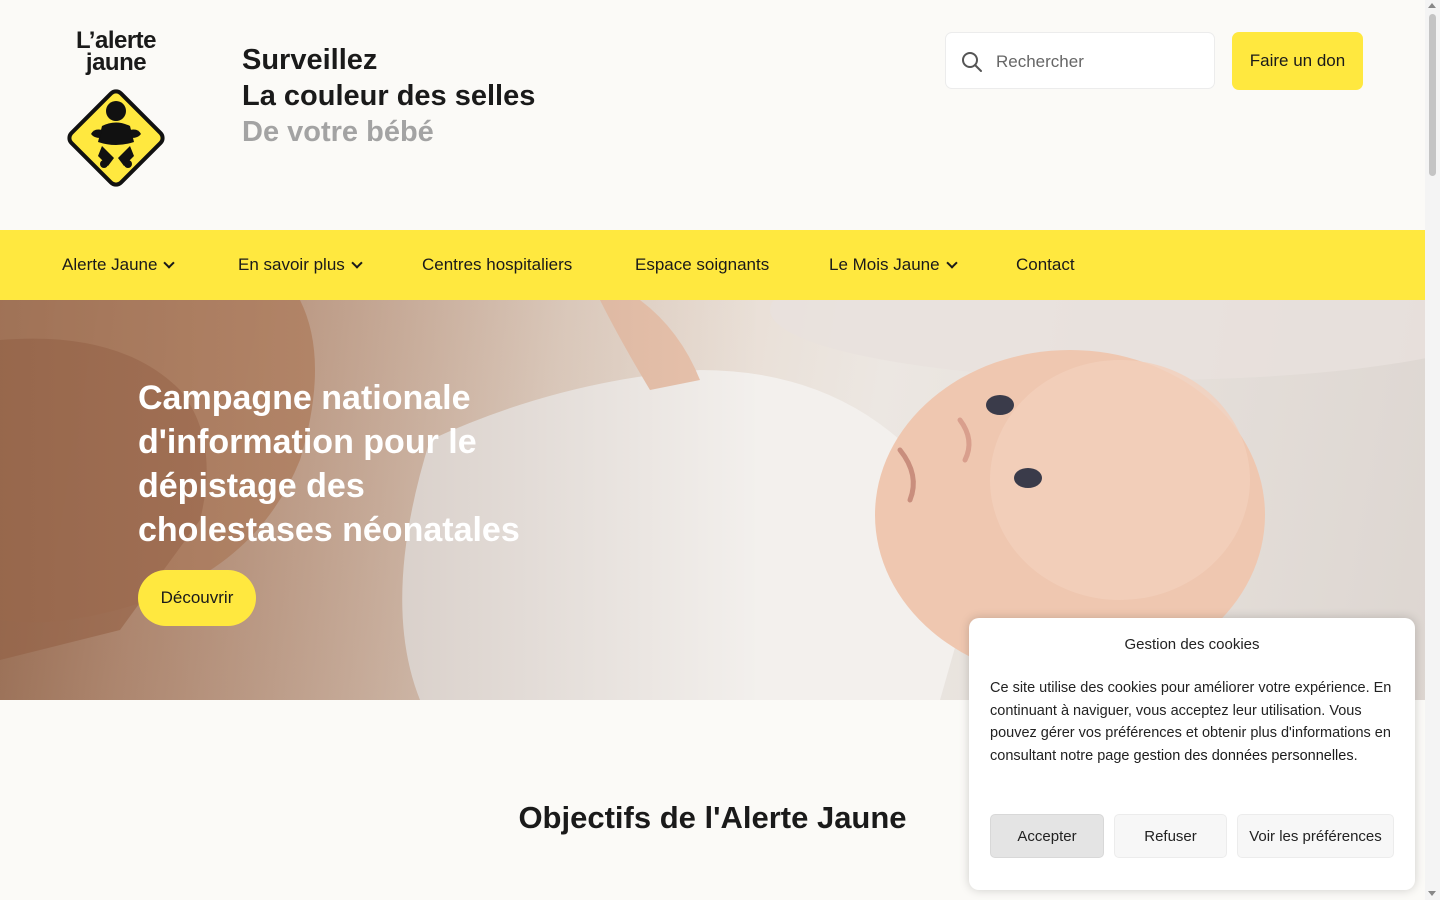 The image size is (1440, 900). I want to click on nav-item-contact: Contact, so click(1045, 265).